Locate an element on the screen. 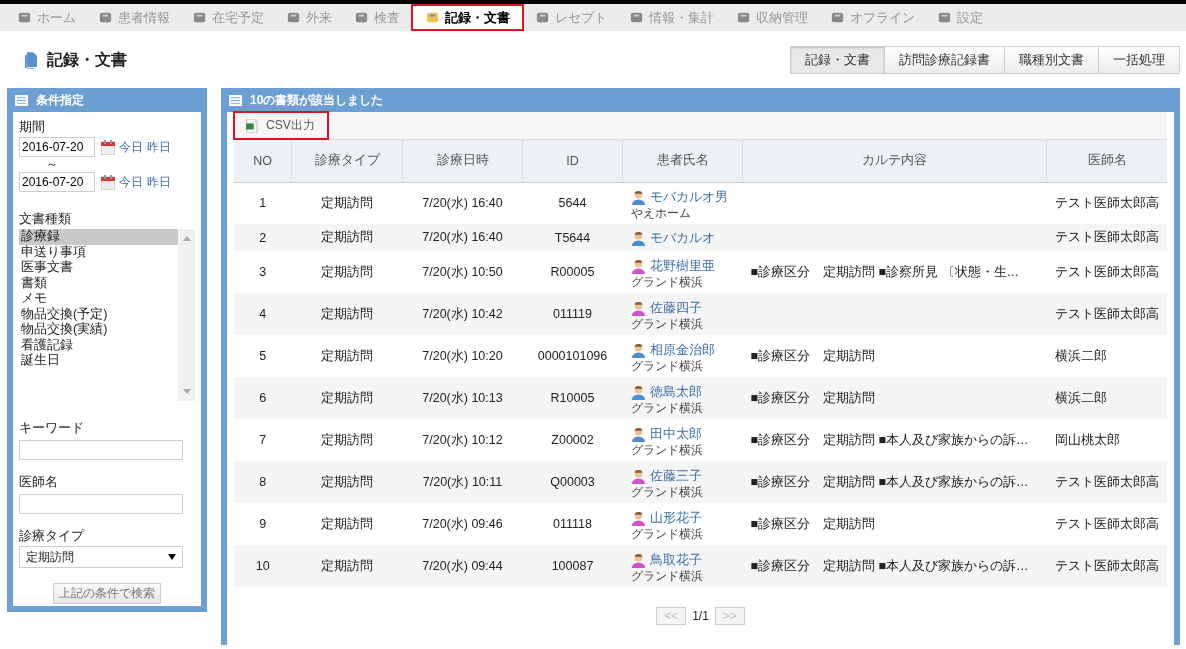  table-cell: T5644 is located at coordinates (572, 237).